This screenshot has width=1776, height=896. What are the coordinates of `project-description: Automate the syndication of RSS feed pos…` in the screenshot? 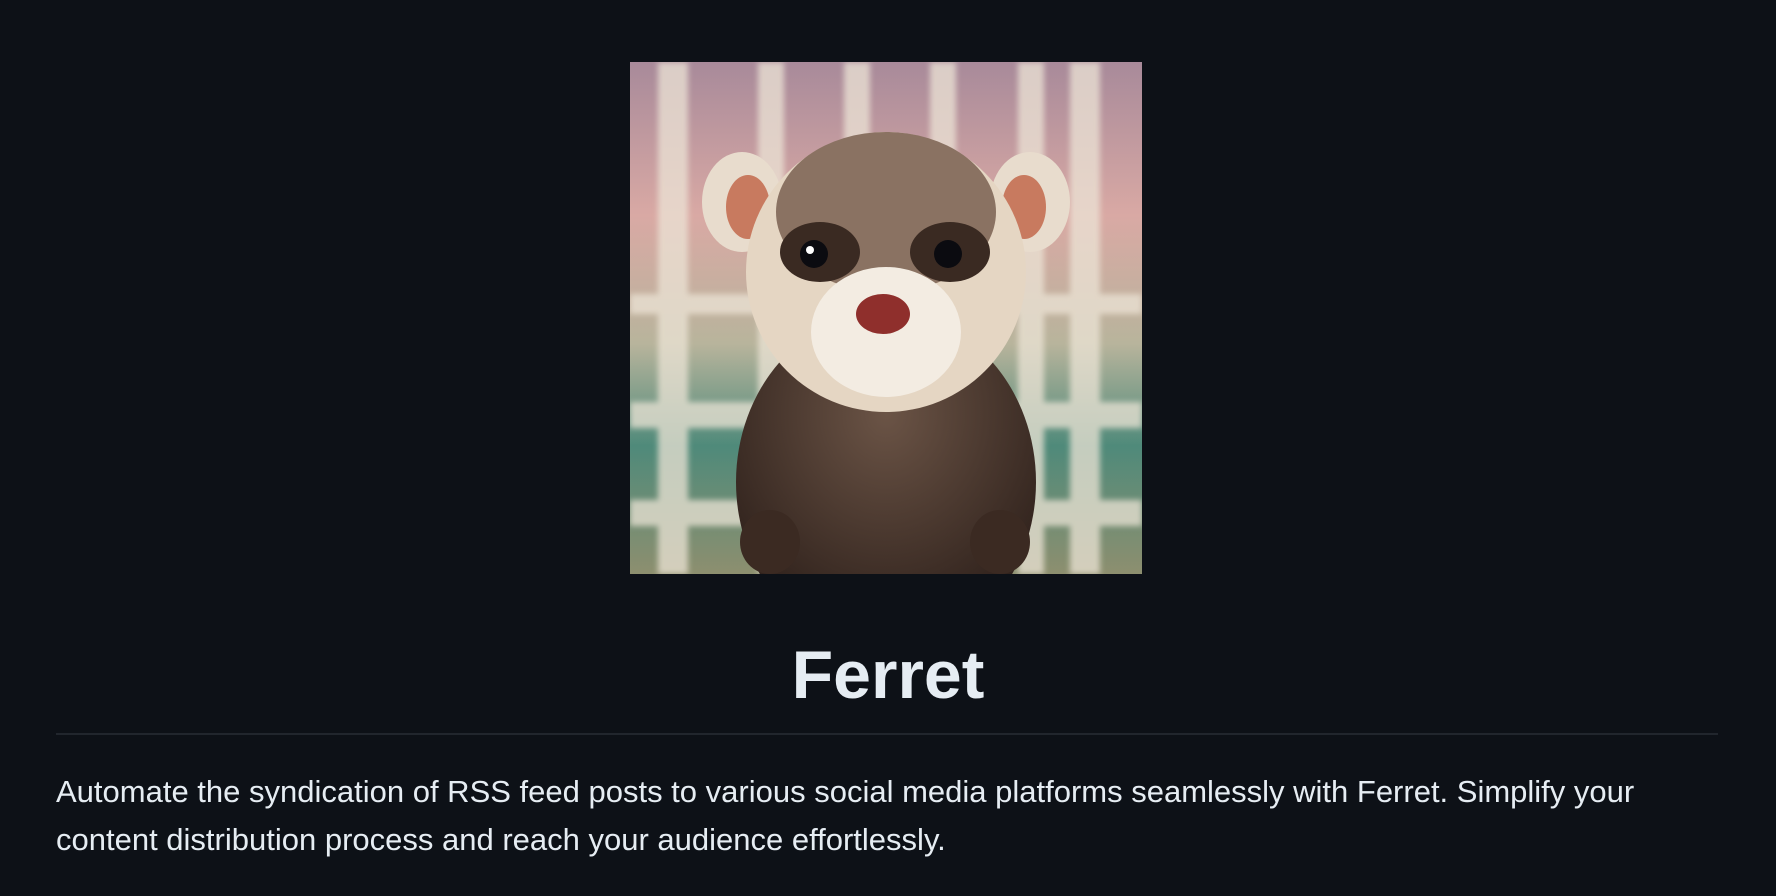 It's located at (845, 815).